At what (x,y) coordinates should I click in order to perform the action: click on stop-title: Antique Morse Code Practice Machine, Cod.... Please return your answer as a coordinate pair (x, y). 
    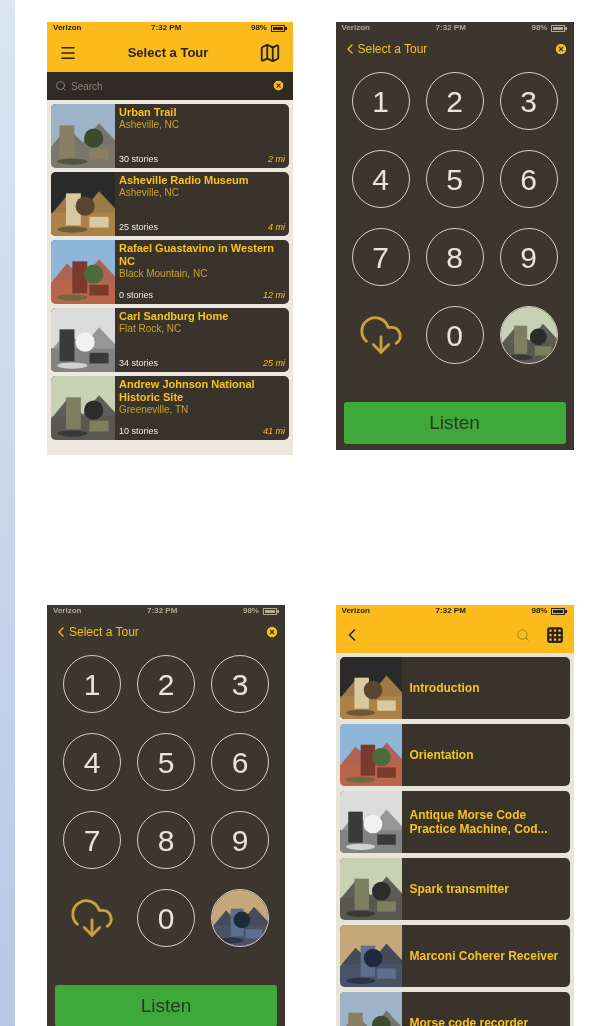
    Looking at the image, I should click on (479, 822).